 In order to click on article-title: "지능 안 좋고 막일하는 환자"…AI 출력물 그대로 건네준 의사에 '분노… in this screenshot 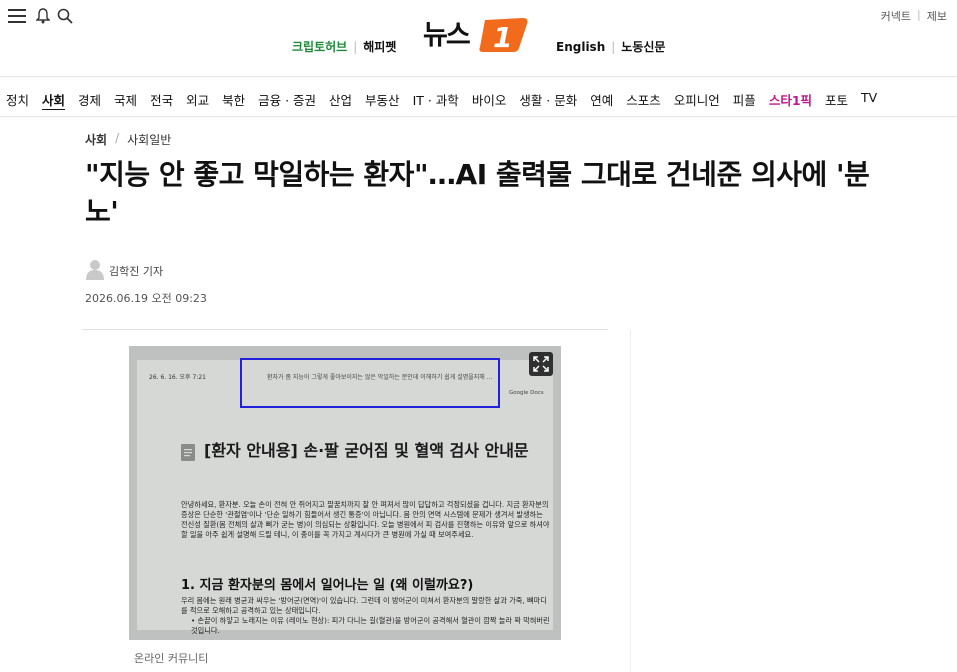, I will do `click(477, 193)`.